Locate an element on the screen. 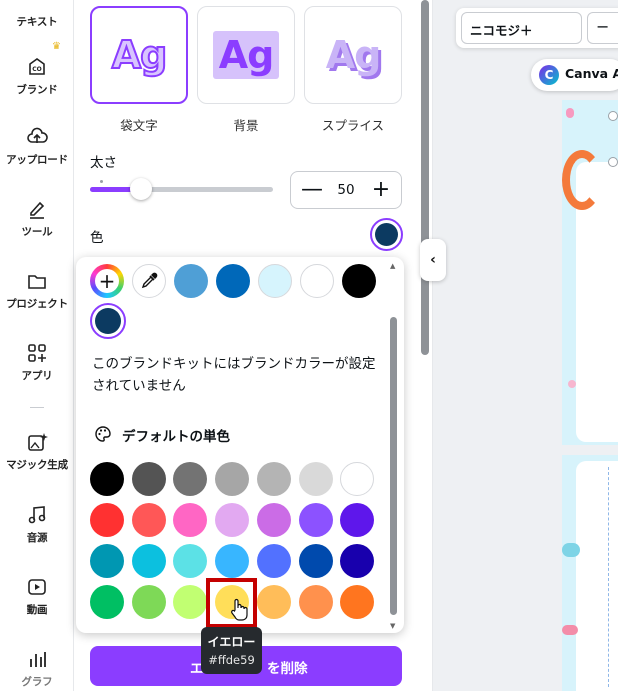 The height and width of the screenshot is (691, 618). current-color-fill is located at coordinates (386, 234).